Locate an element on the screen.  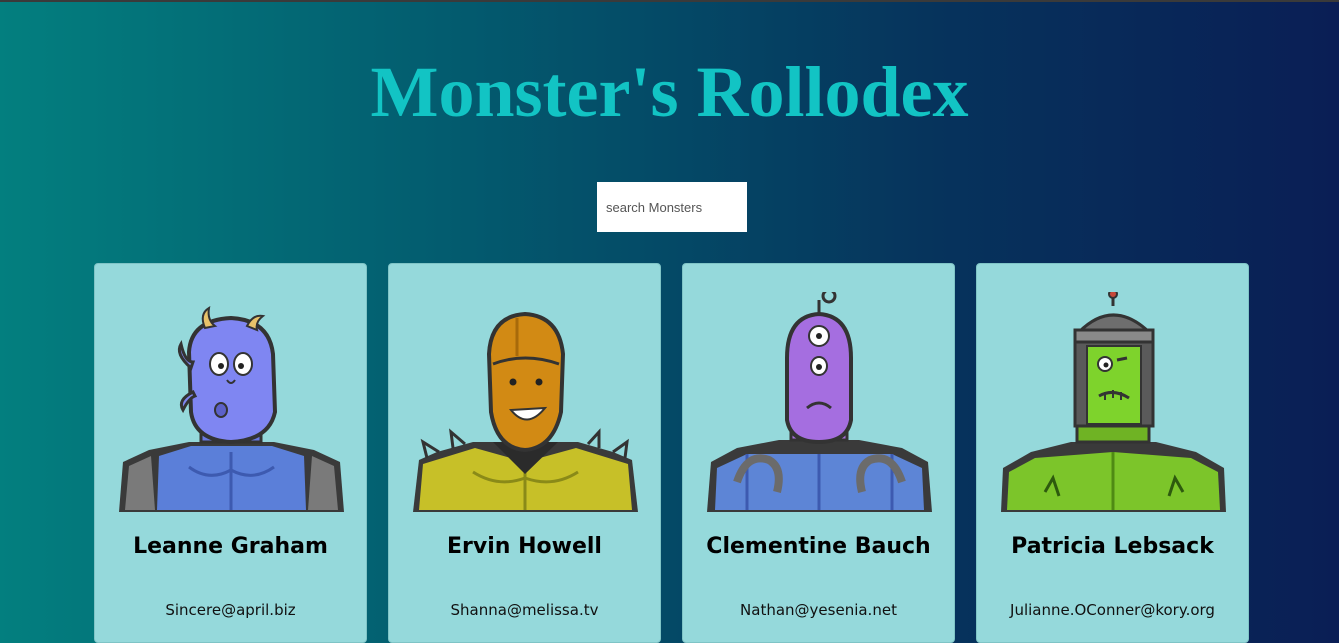
monster-card: Clementine Bauch Nathan@yesenia.net is located at coordinates (818, 453).